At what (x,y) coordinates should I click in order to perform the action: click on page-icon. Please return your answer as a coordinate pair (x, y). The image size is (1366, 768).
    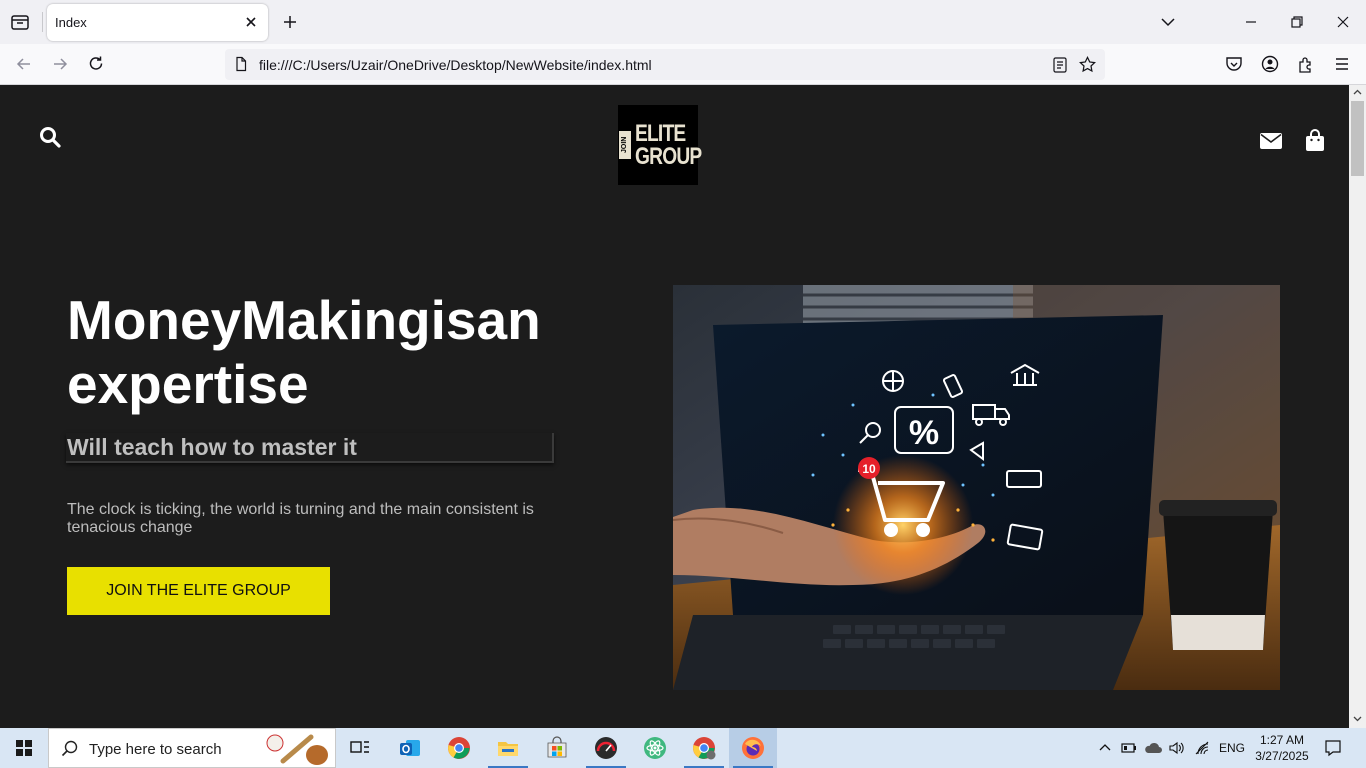
    Looking at the image, I should click on (241, 64).